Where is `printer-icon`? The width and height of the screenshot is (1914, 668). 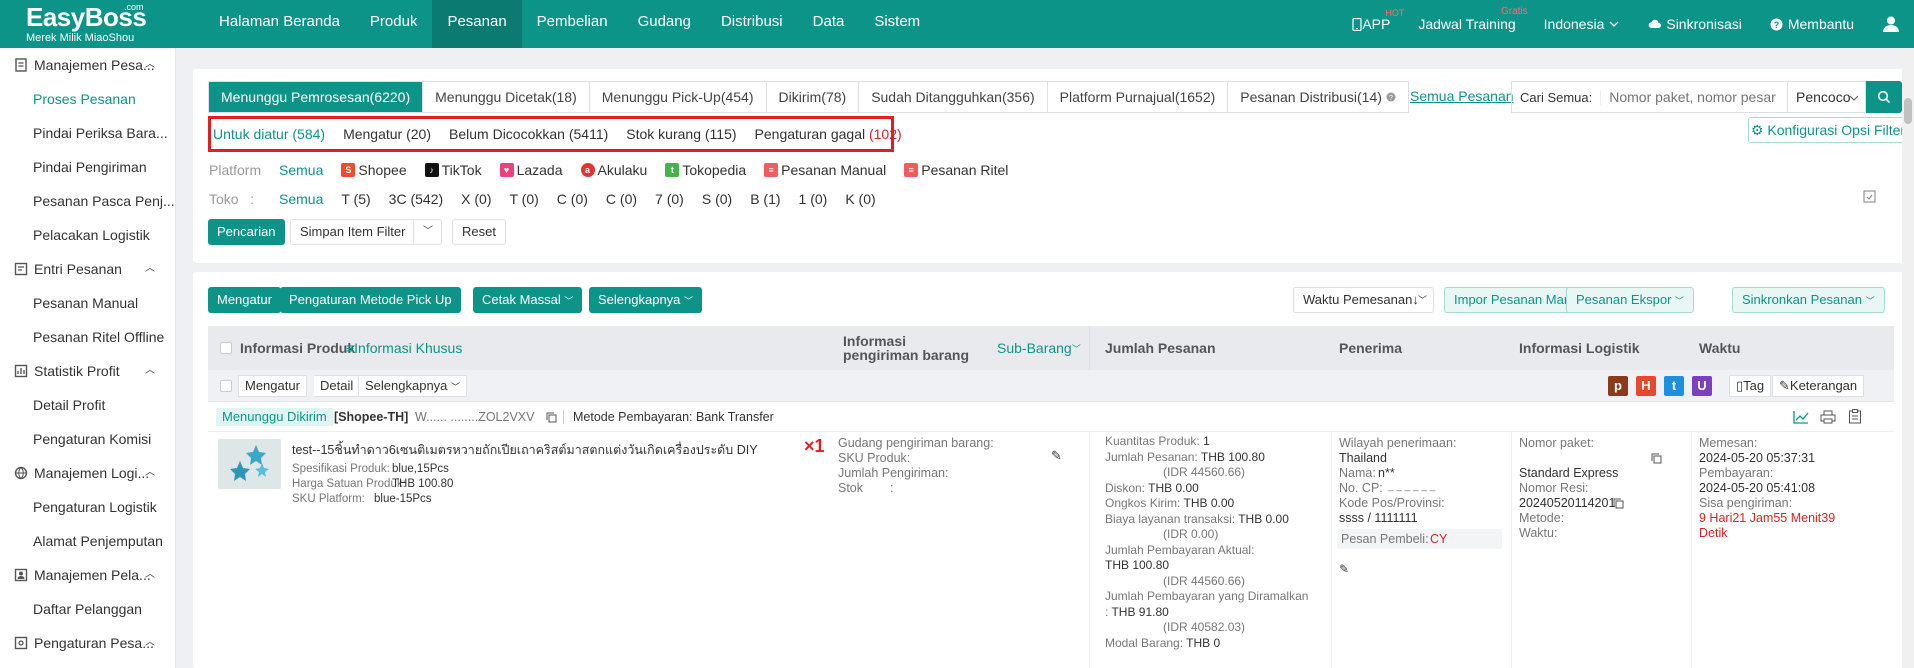
printer-icon is located at coordinates (1828, 417).